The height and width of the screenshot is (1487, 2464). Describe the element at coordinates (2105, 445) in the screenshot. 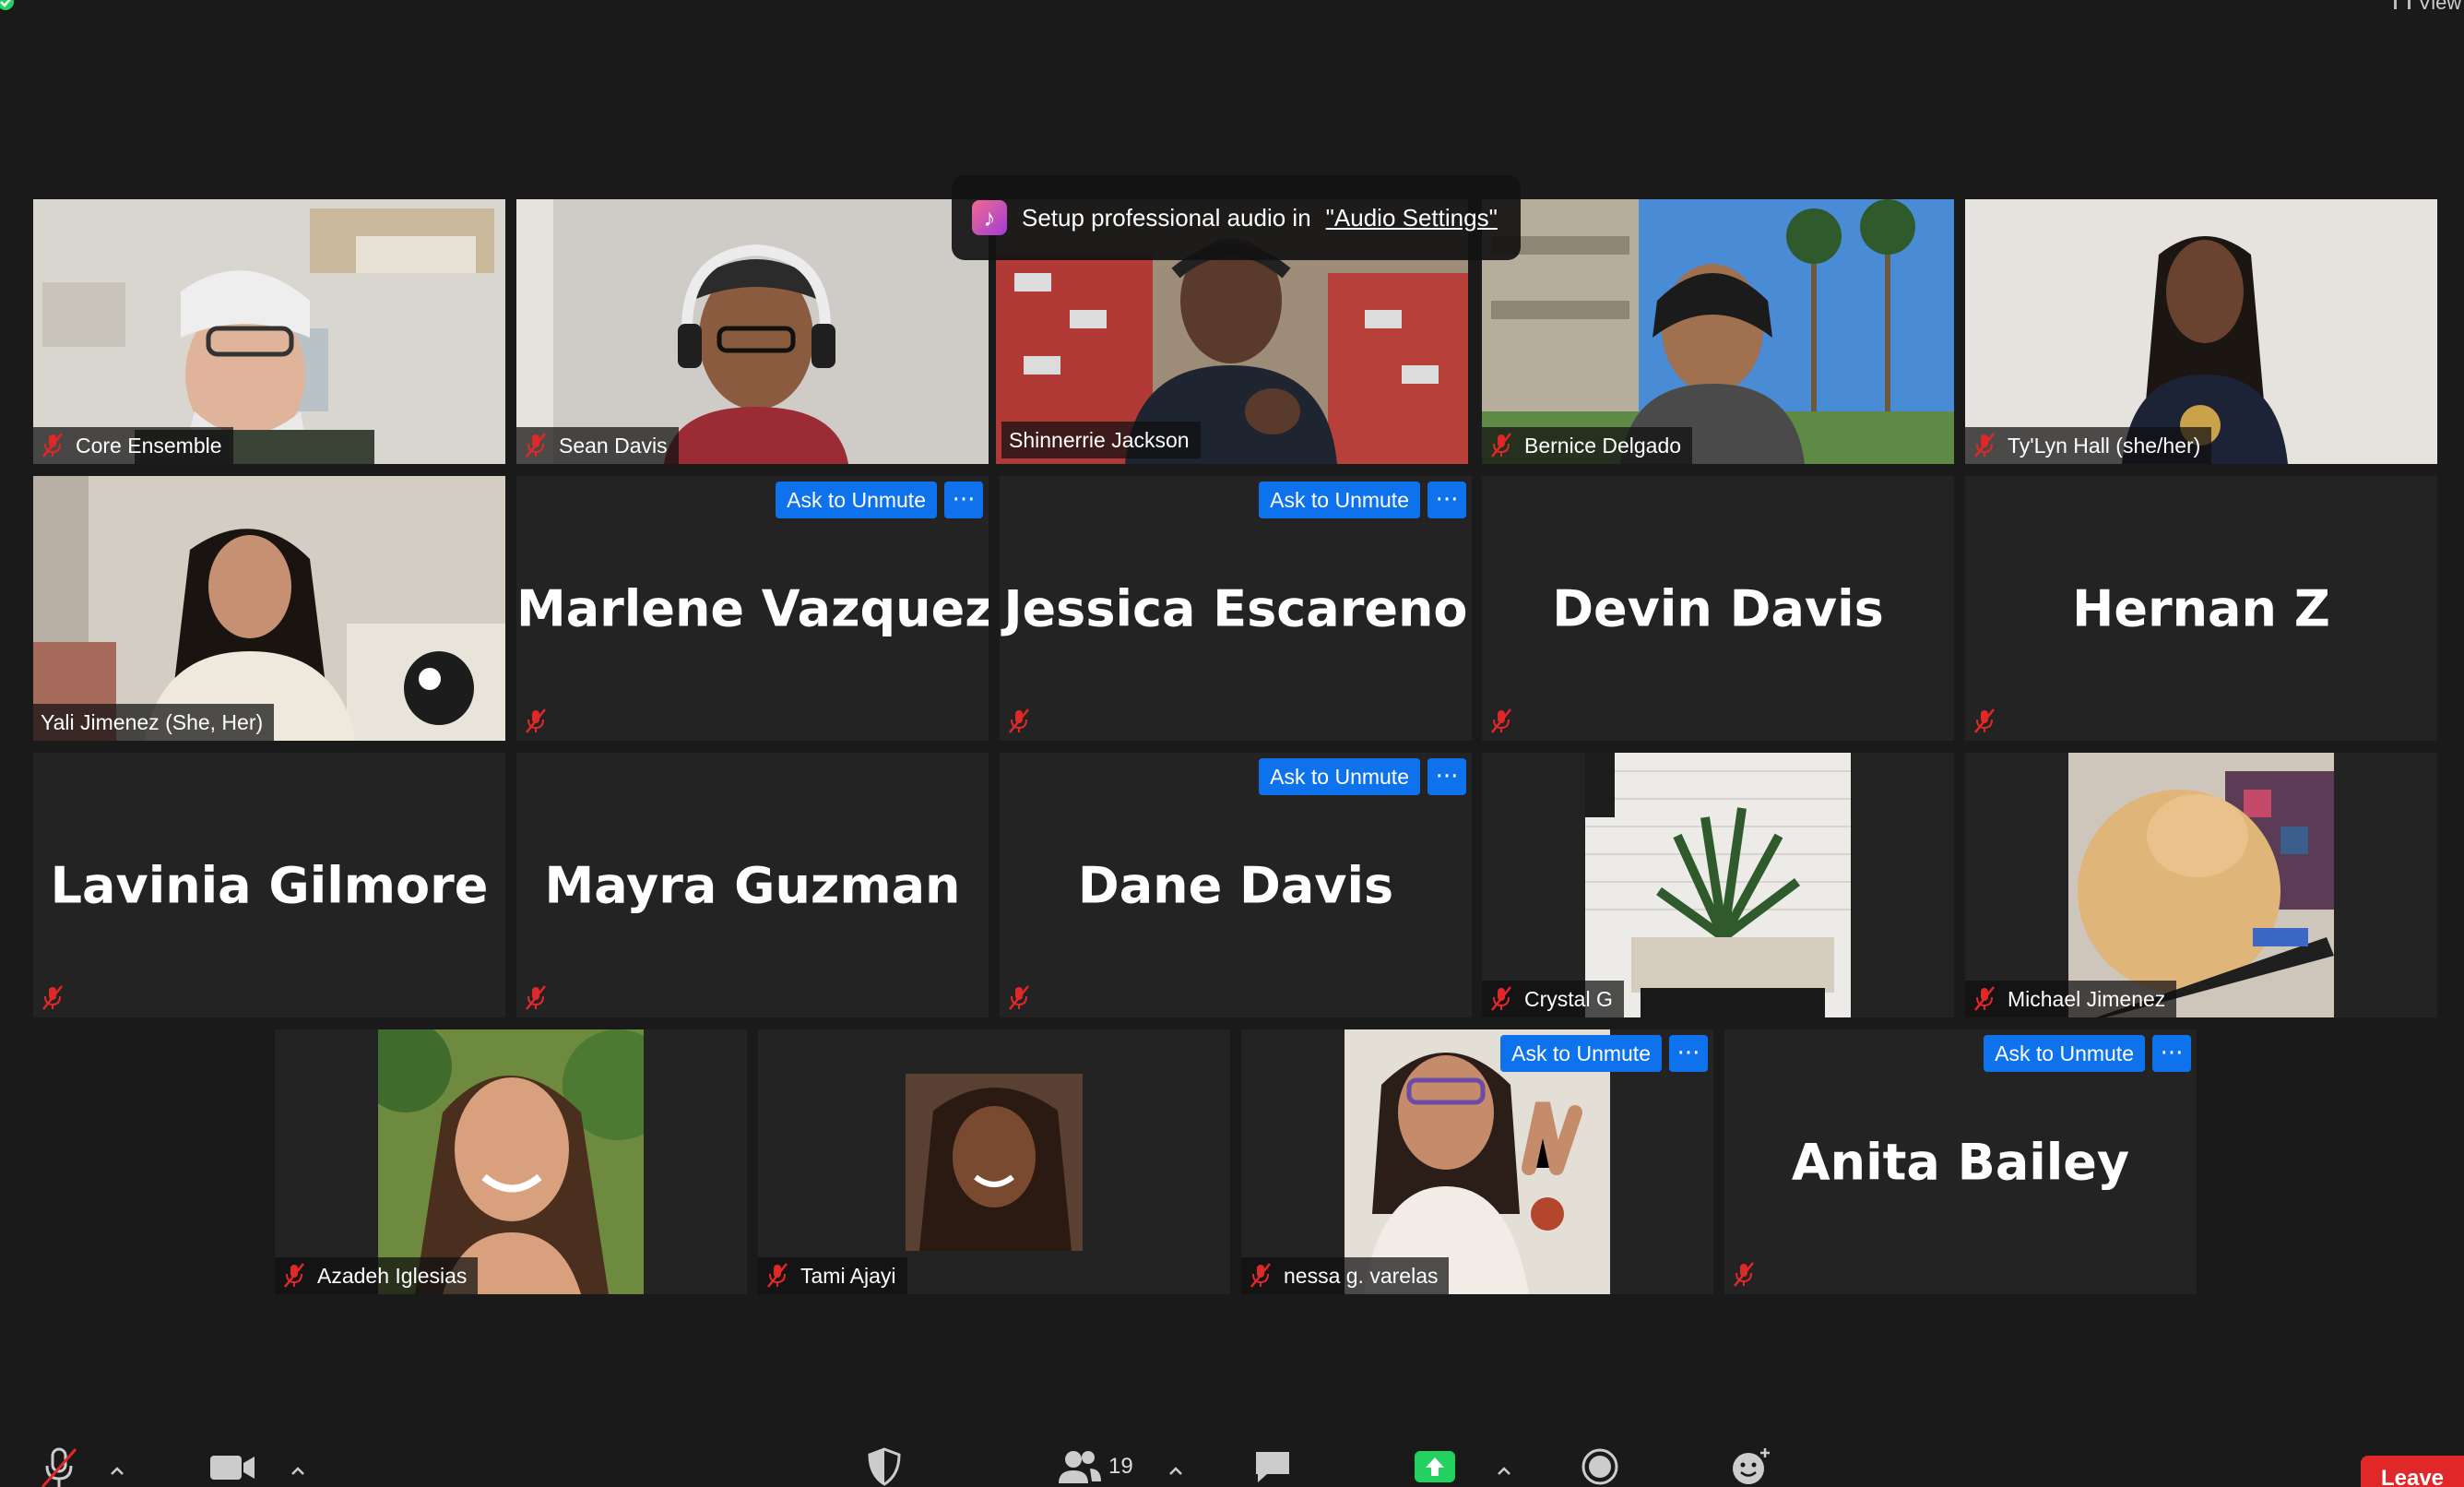

I see `participant-name: Ty'Lyn Hall (she/her)` at that location.